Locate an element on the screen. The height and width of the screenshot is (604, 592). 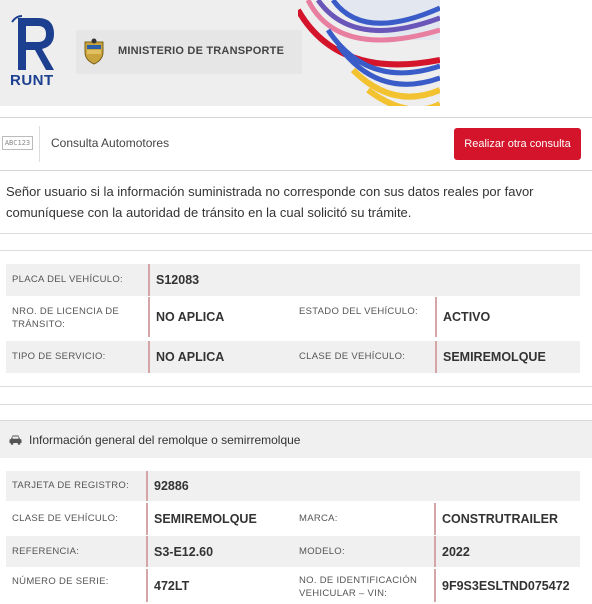
placa-label: PLACA DEL VEHÍCULO: is located at coordinates (67, 279).